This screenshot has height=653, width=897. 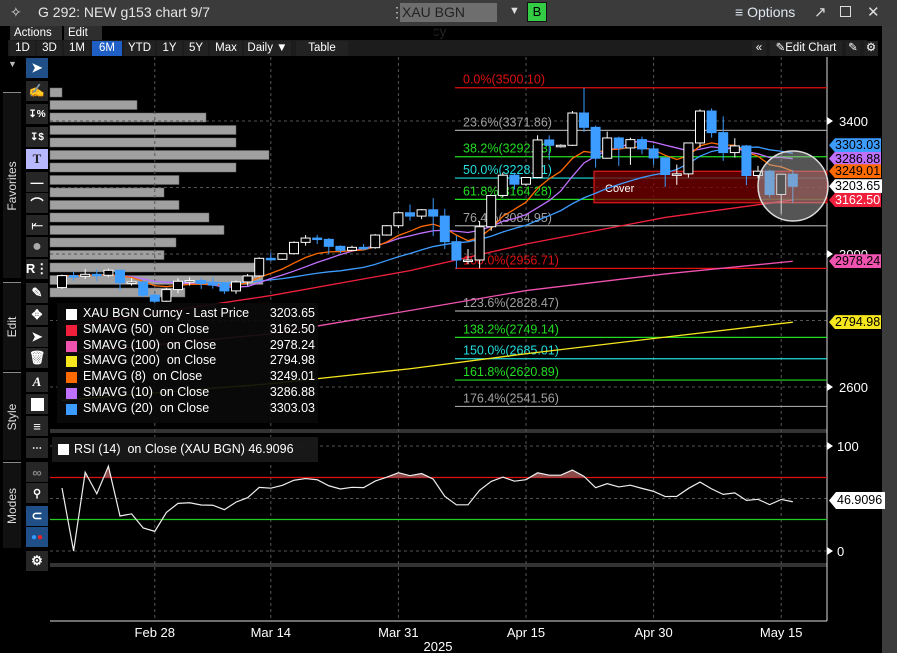 What do you see at coordinates (855, 322) in the screenshot?
I see `price-tag: 2794.98` at bounding box center [855, 322].